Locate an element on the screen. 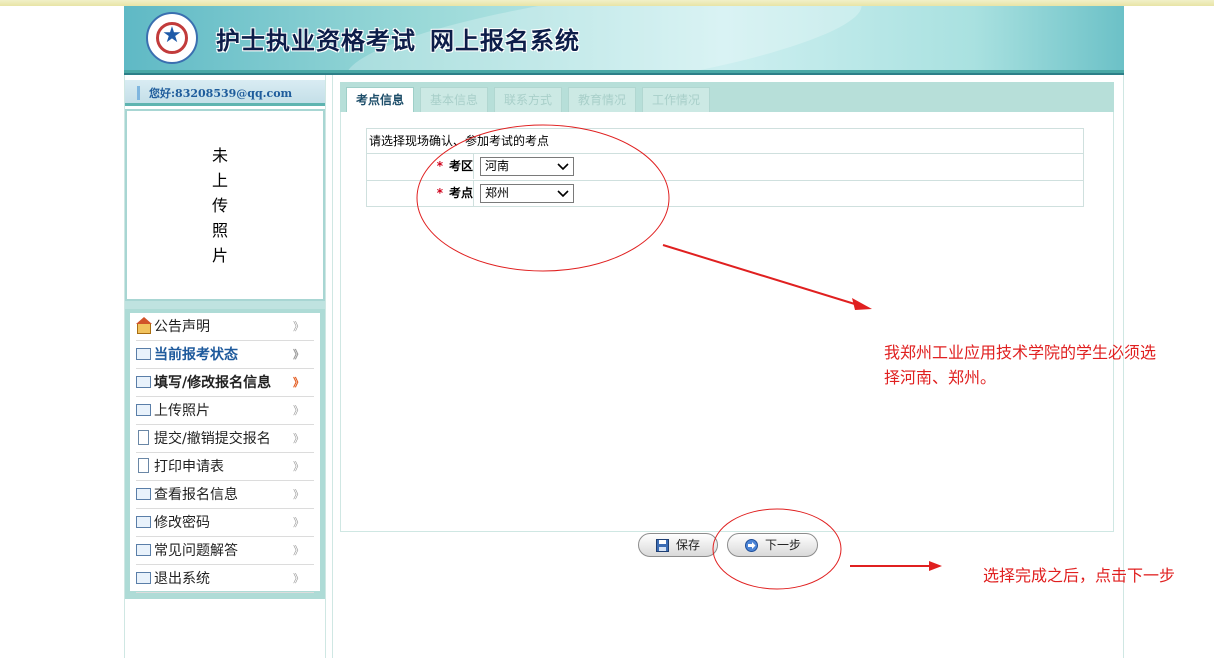 This screenshot has height=658, width=1214. logo-emblem: ★ is located at coordinates (172, 38).